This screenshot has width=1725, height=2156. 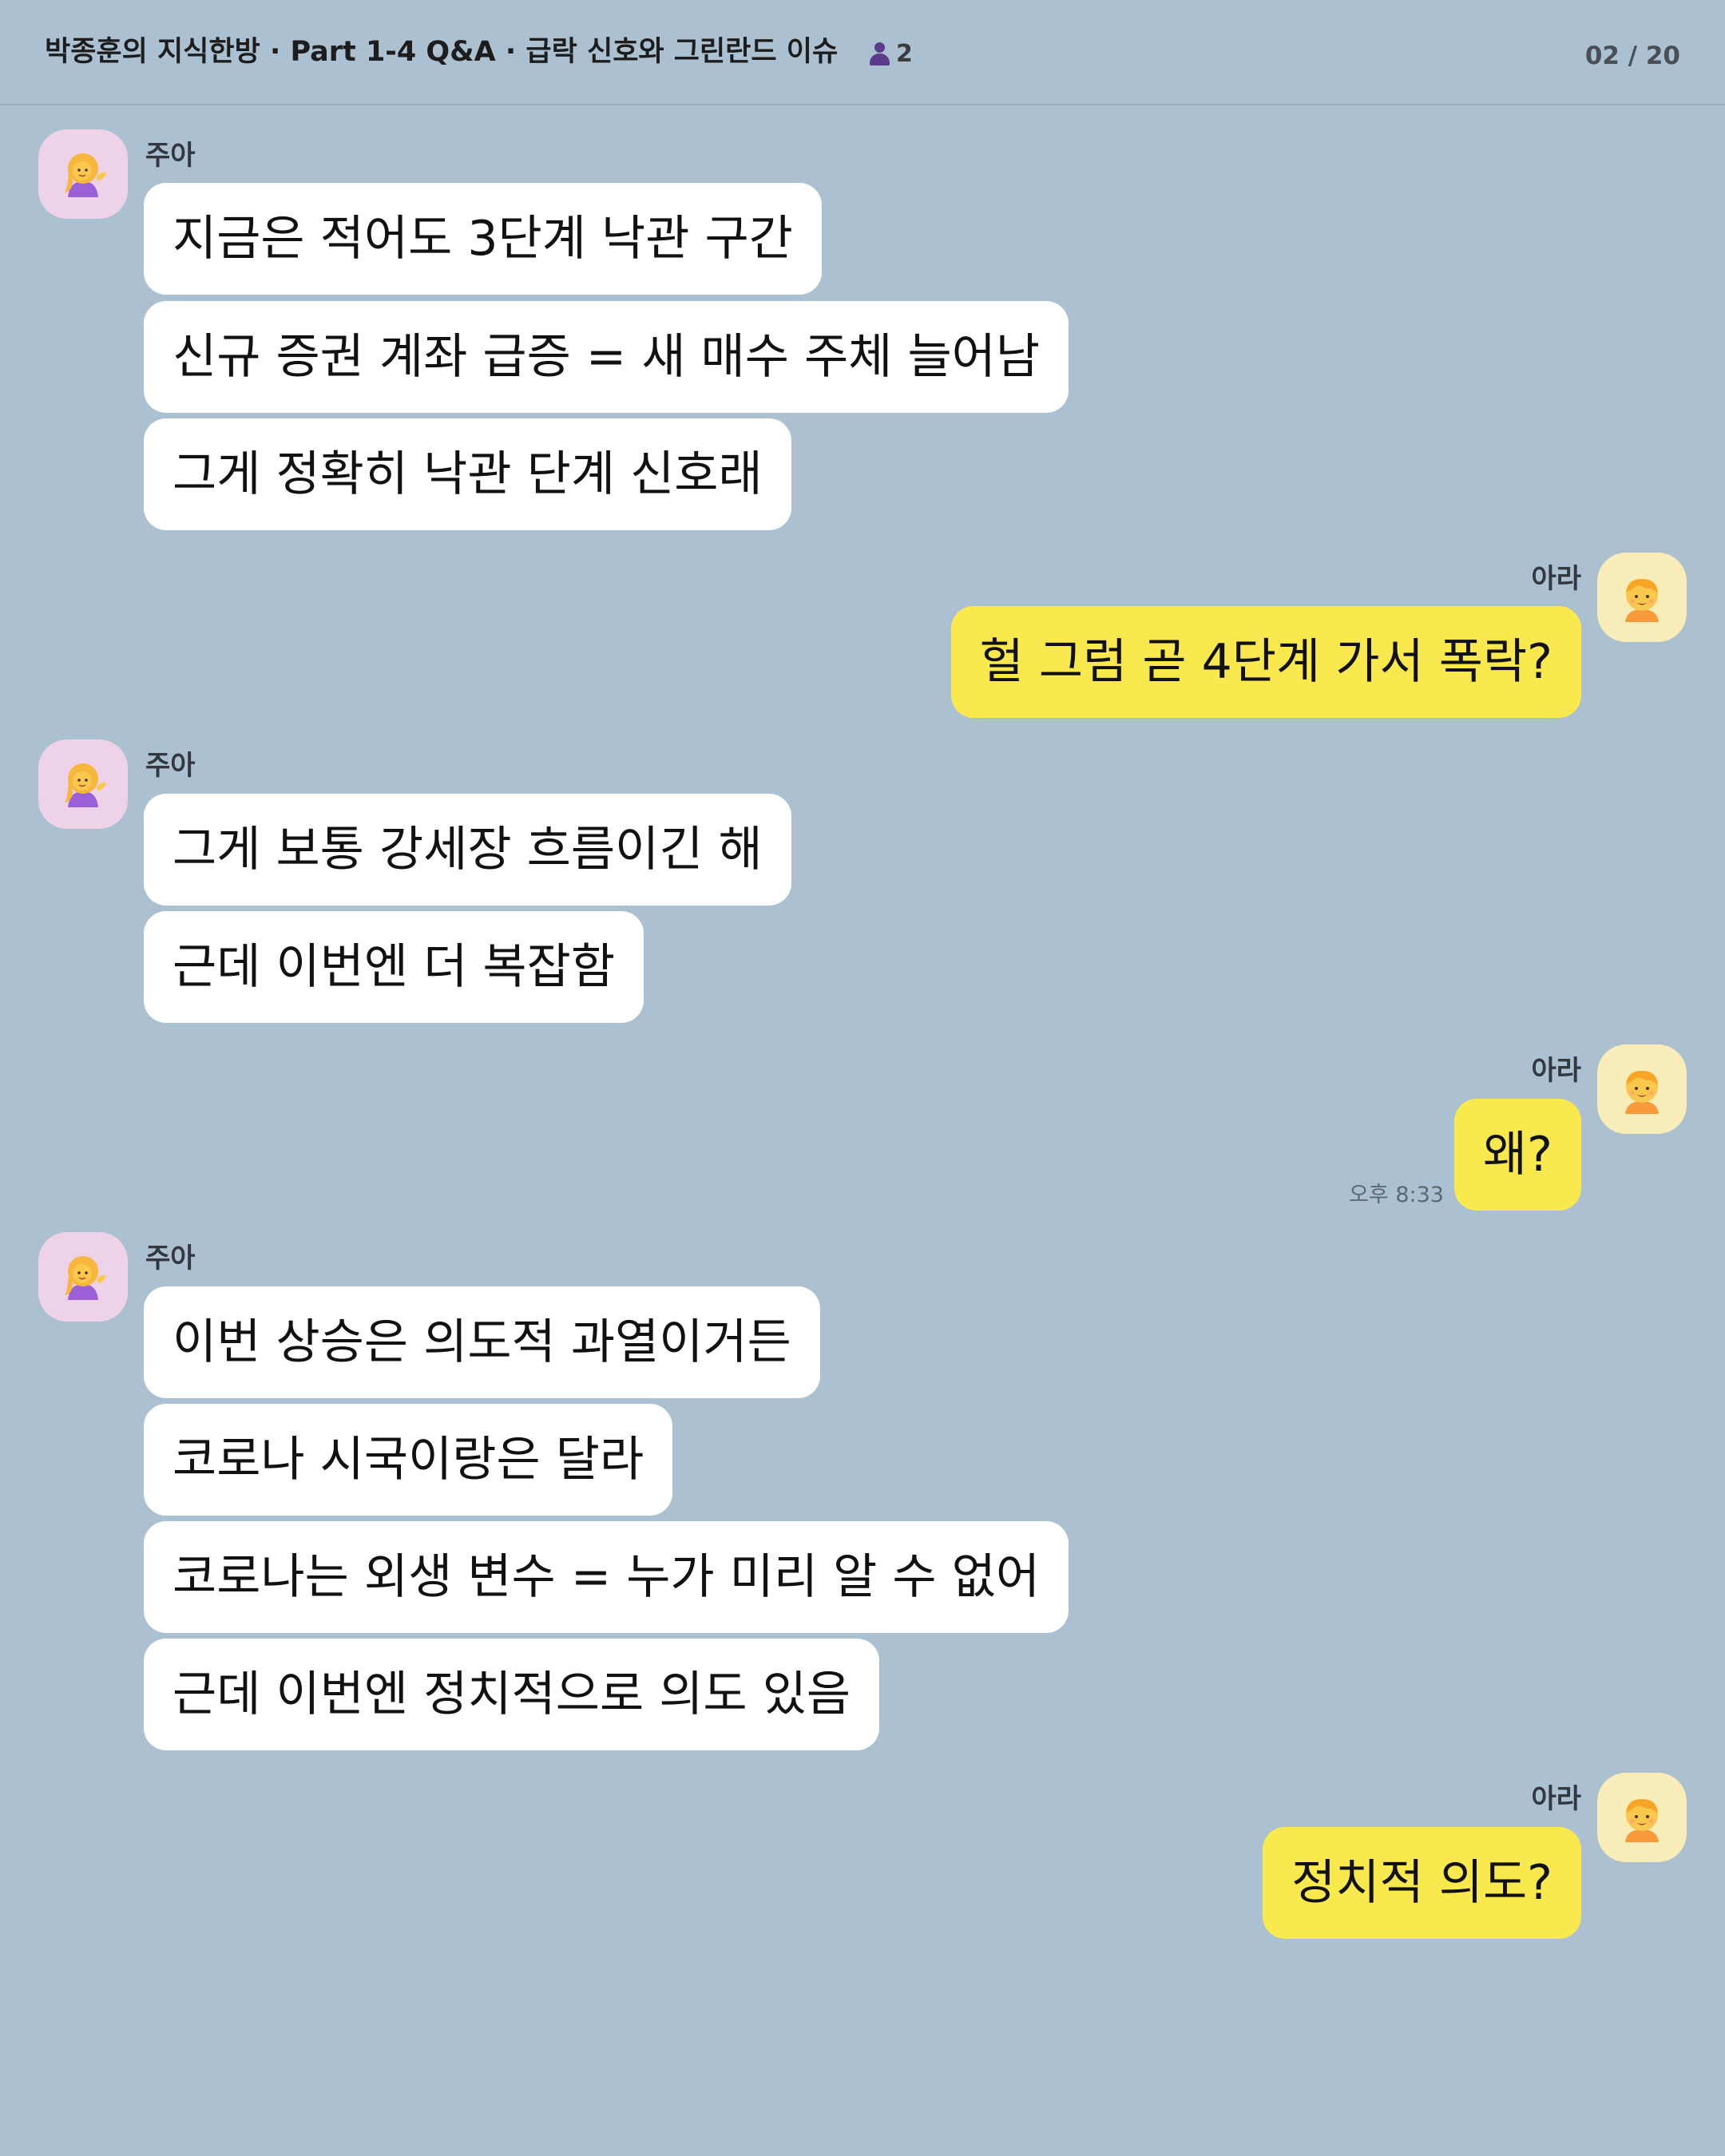 I want to click on page-indicator: 02 / 20, so click(x=1632, y=56).